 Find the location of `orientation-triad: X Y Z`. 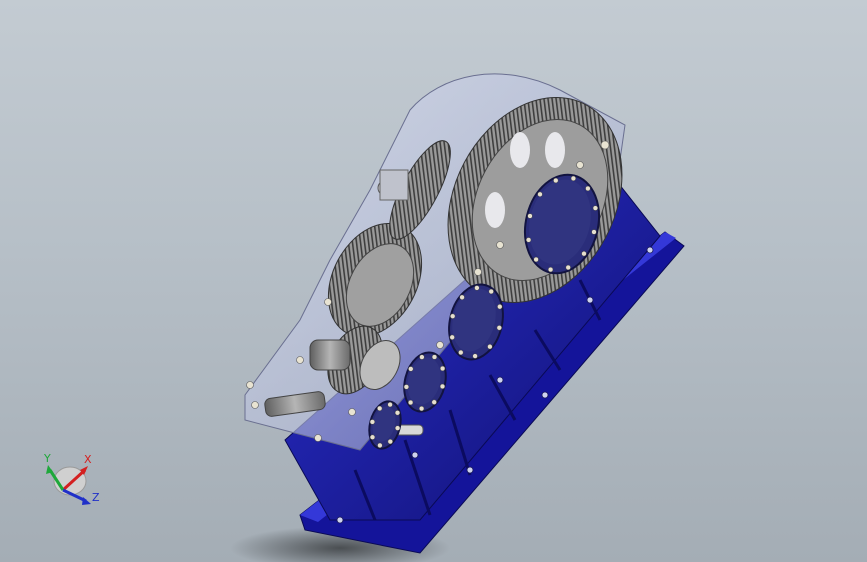

orientation-triad: X Y Z is located at coordinates (70, 483).